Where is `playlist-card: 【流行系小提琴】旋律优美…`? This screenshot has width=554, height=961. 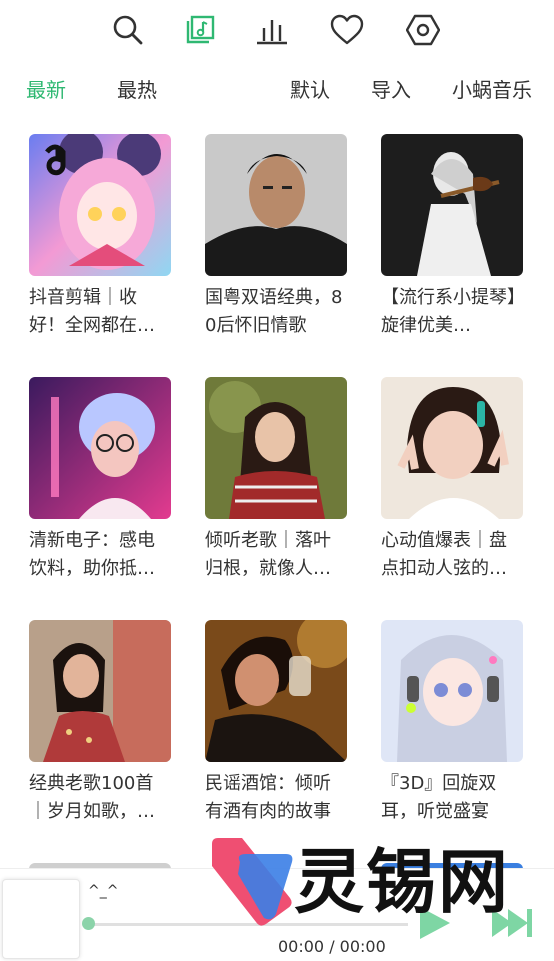 playlist-card: 【流行系小提琴】旋律优美… is located at coordinates (452, 237).